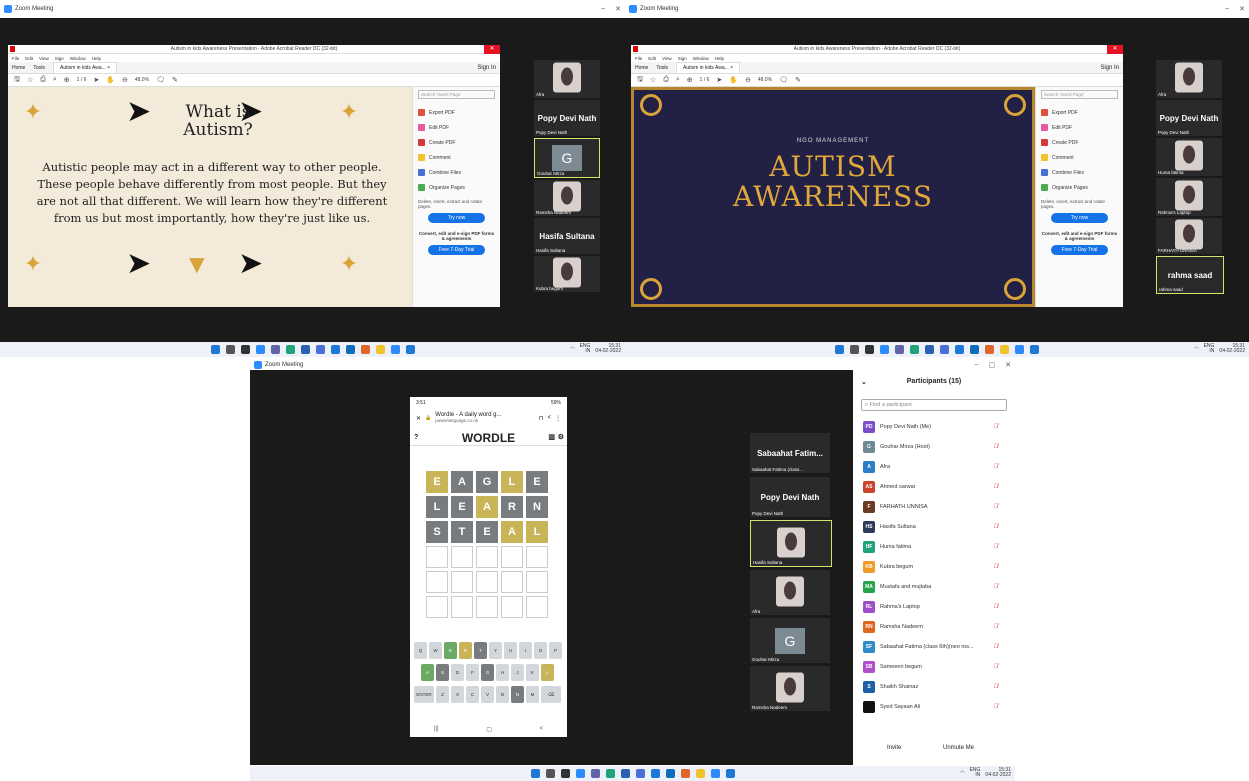 Image resolution: width=1249 pixels, height=781 pixels. Describe the element at coordinates (958, 748) in the screenshot. I see `unmute-me-button: Unmute Me` at that location.